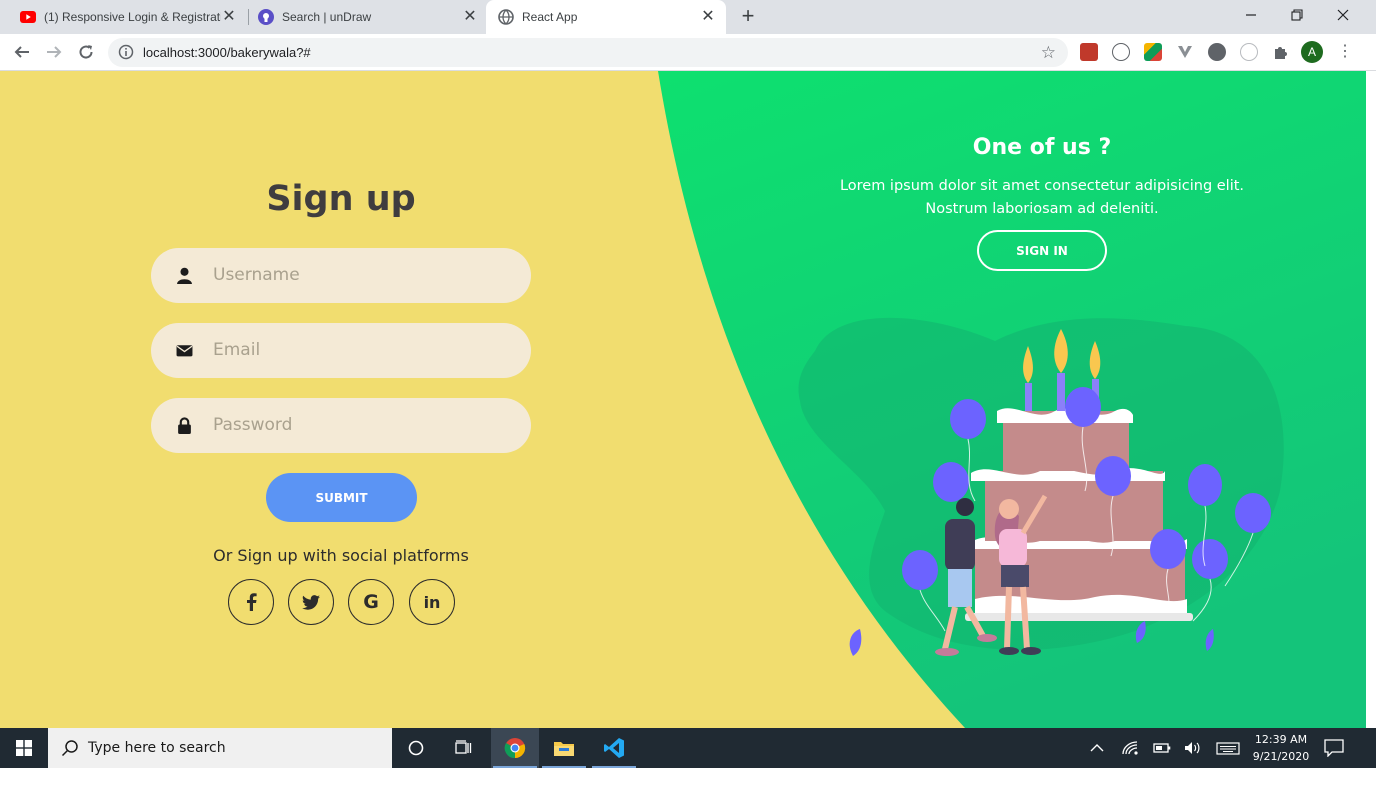 Image resolution: width=1376 pixels, height=788 pixels. I want to click on start-button, so click(24, 748).